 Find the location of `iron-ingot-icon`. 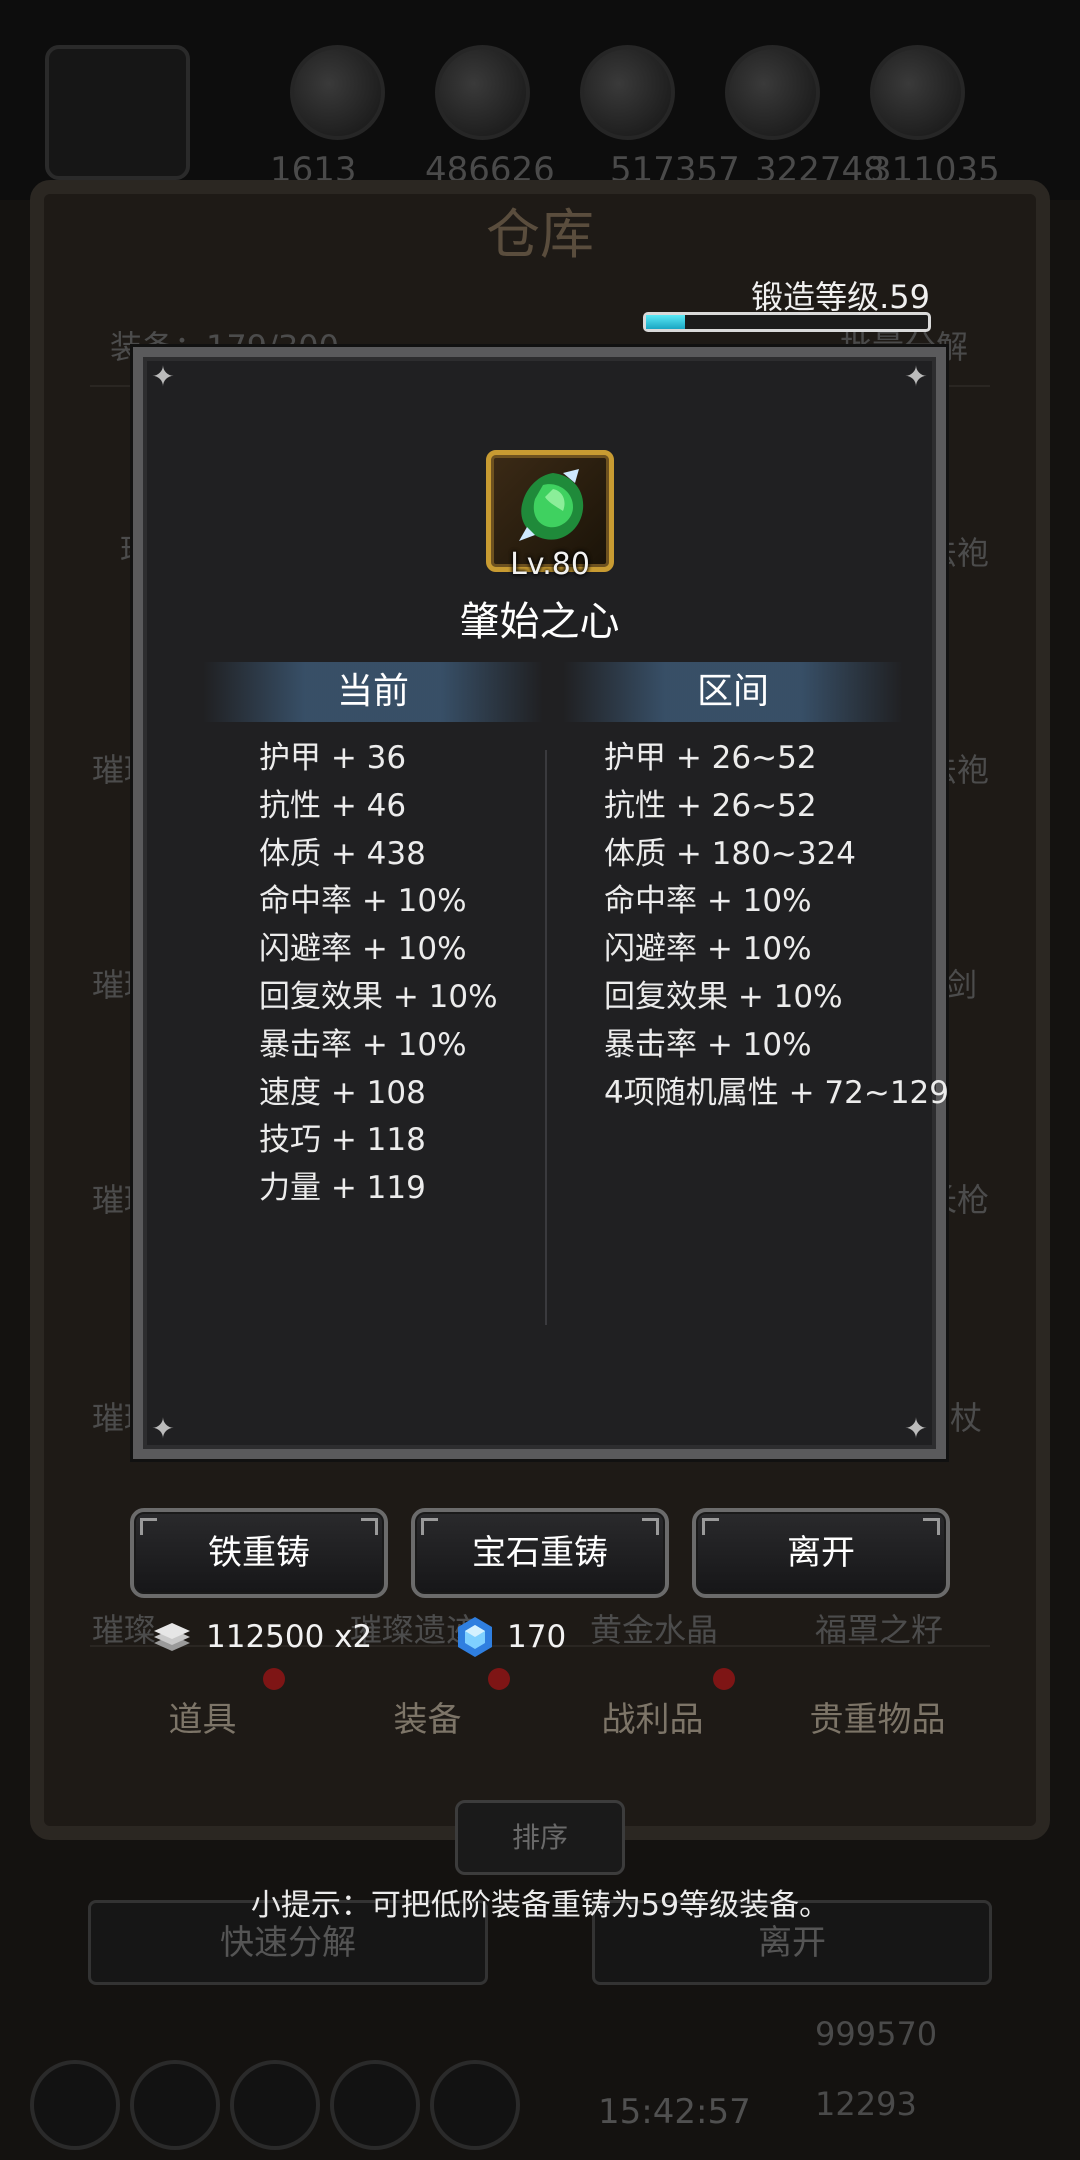

iron-ingot-icon is located at coordinates (172, 1637).